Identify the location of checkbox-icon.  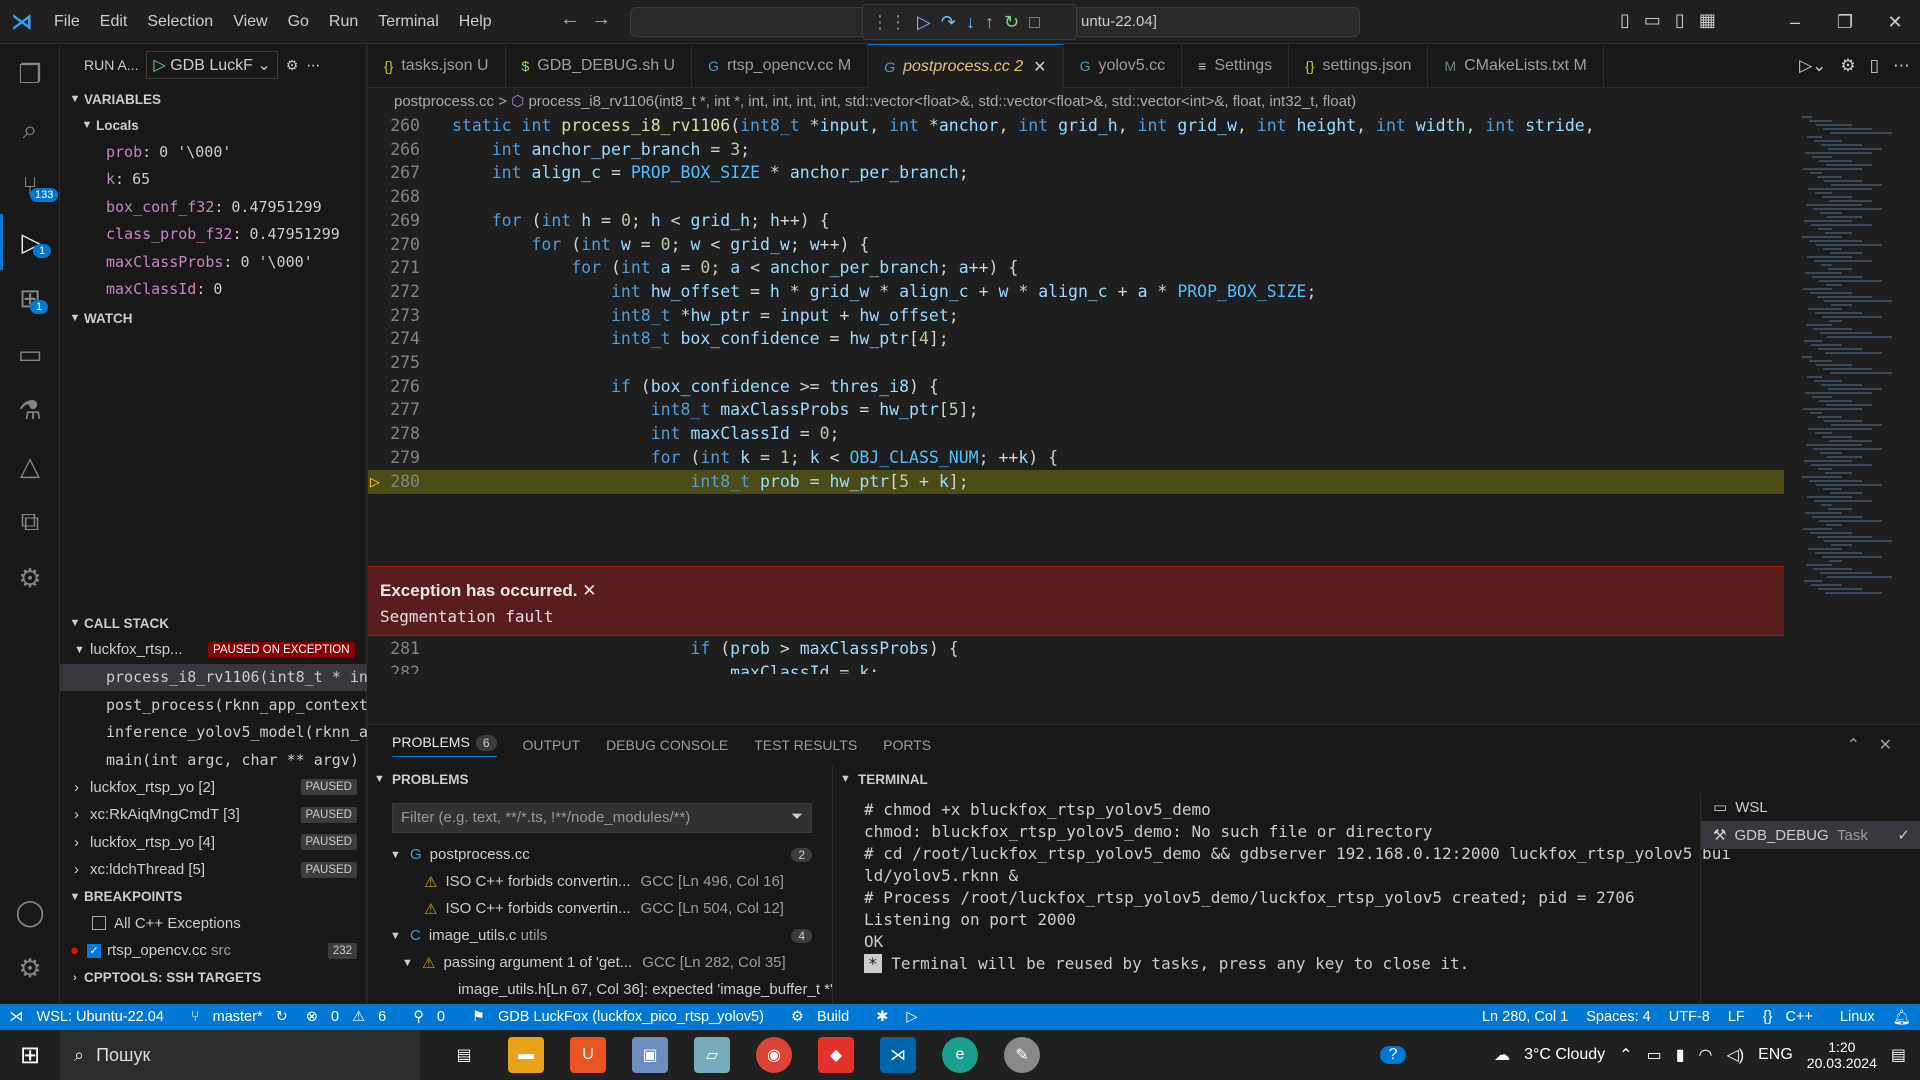
(99, 923).